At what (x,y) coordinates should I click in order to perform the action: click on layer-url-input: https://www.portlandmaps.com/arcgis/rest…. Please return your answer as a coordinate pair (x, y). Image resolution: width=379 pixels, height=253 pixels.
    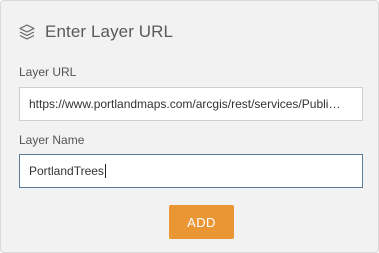
    Looking at the image, I should click on (191, 104).